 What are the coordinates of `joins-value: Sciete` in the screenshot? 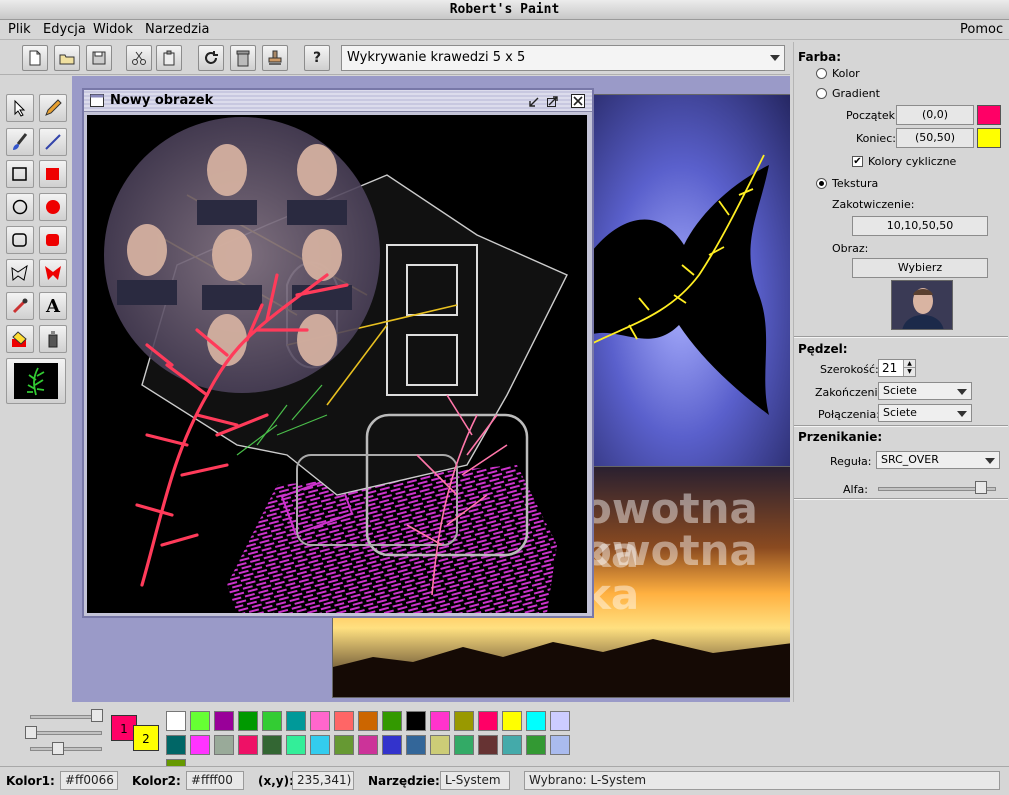 It's located at (900, 412).